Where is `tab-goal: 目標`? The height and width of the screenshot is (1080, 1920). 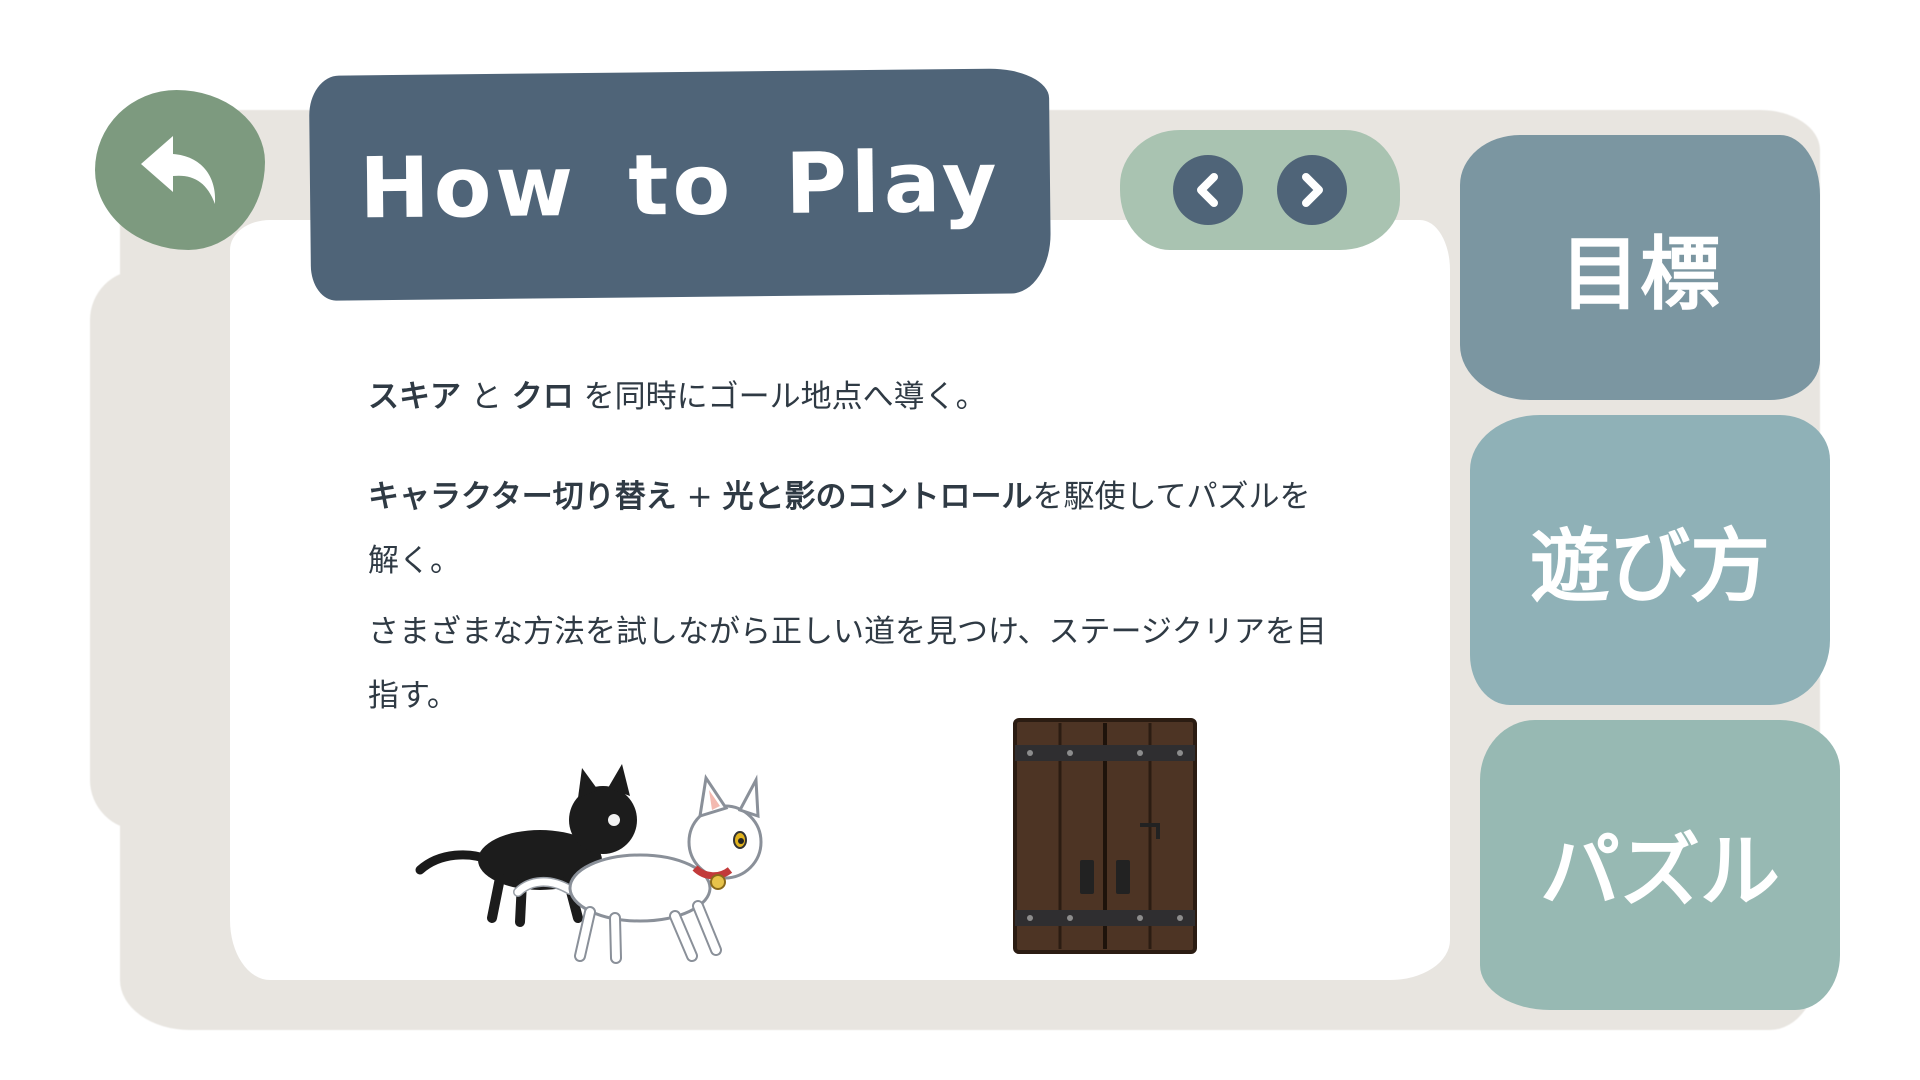 tab-goal: 目標 is located at coordinates (1640, 267).